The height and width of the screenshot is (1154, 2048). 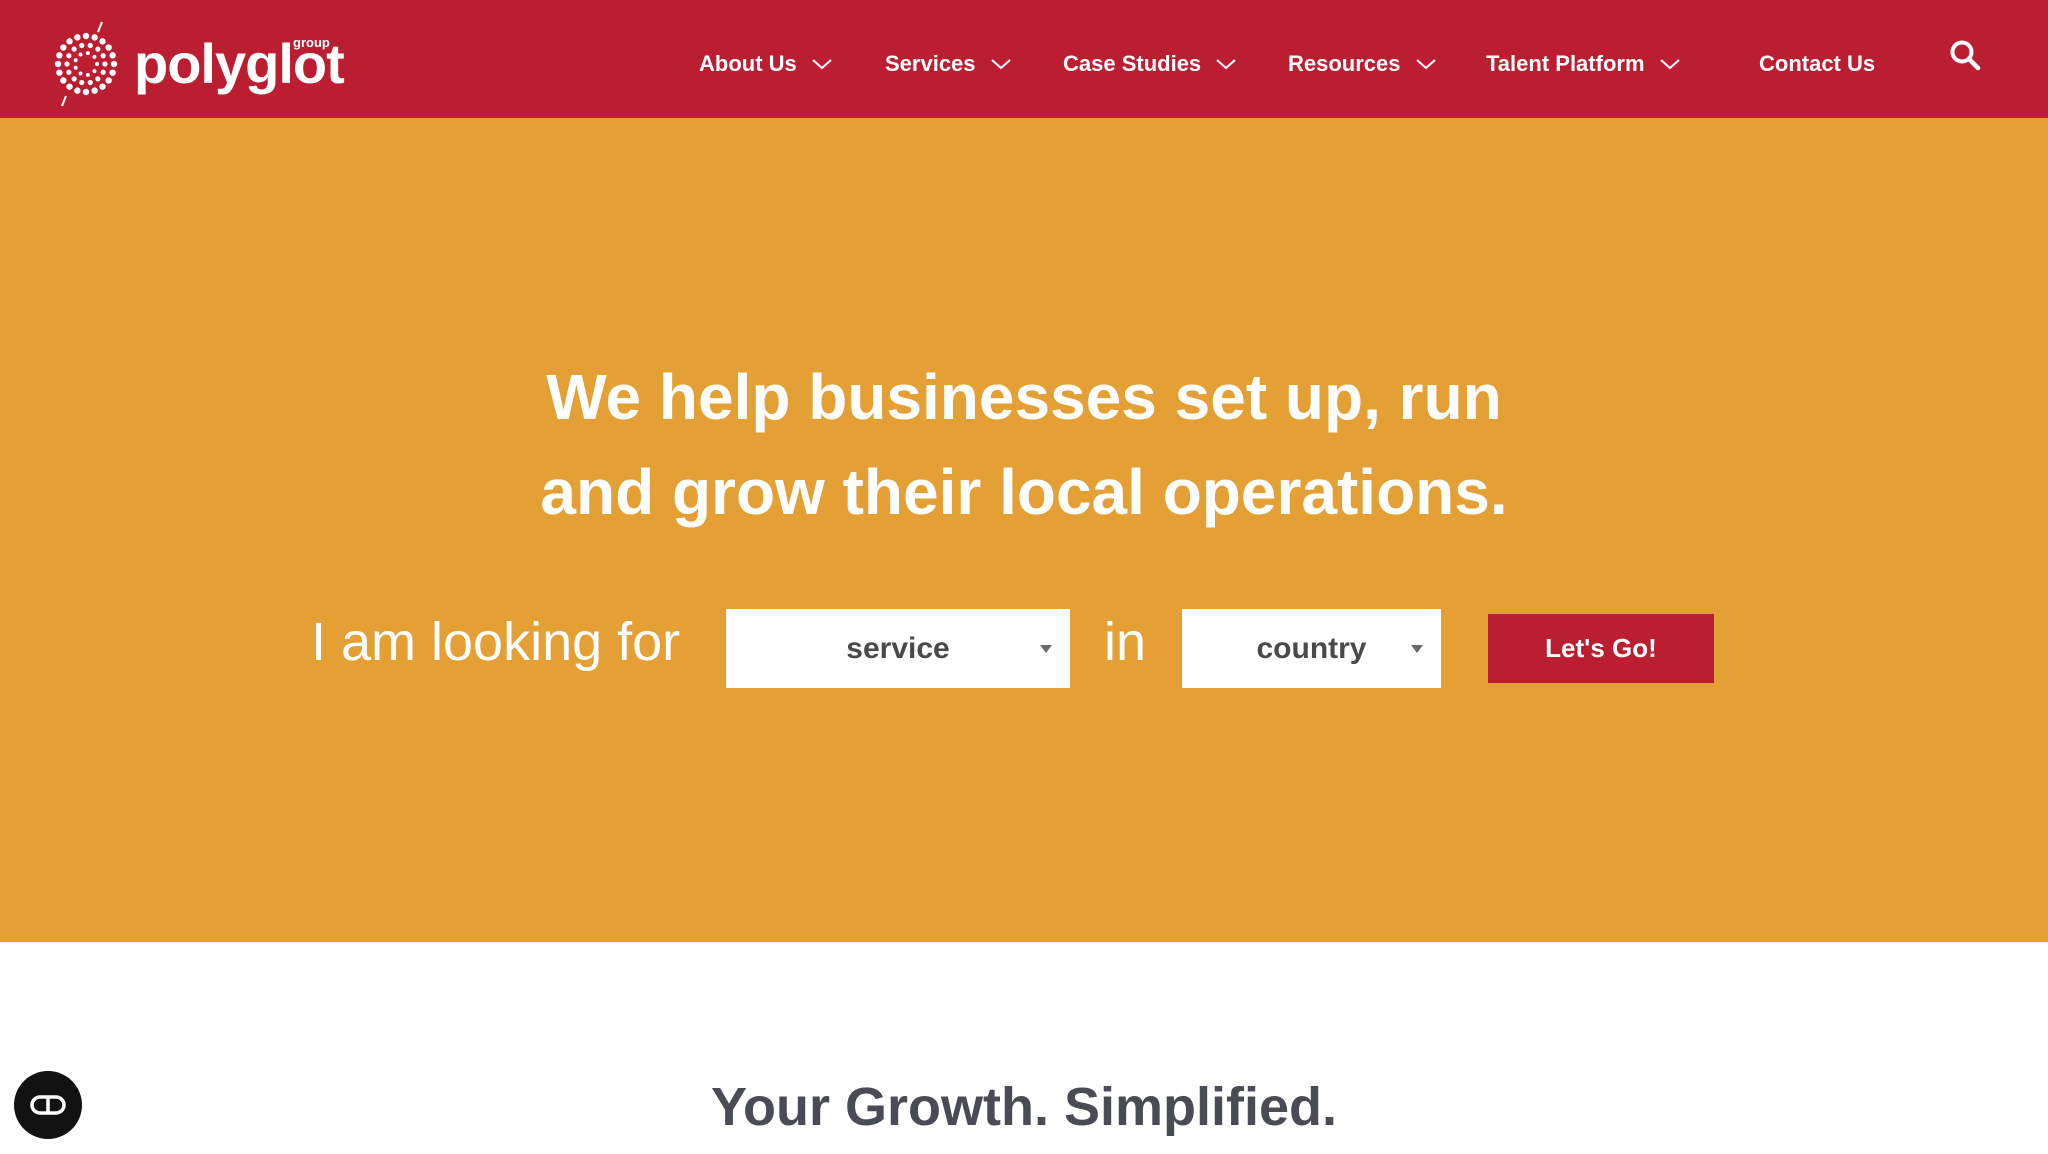 I want to click on accessibility-widget-button, so click(x=48, y=1105).